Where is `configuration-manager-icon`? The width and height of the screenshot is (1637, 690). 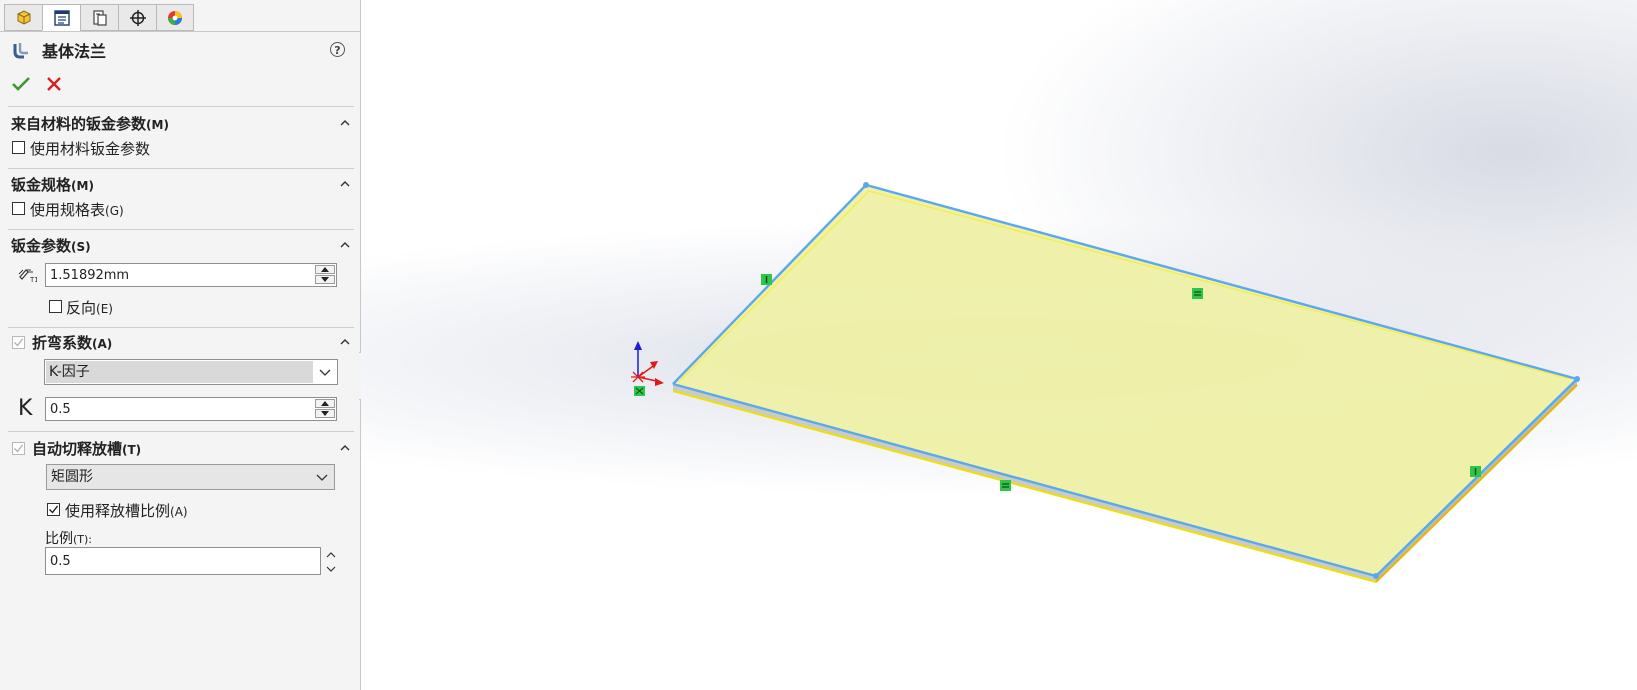
configuration-manager-icon is located at coordinates (99, 17).